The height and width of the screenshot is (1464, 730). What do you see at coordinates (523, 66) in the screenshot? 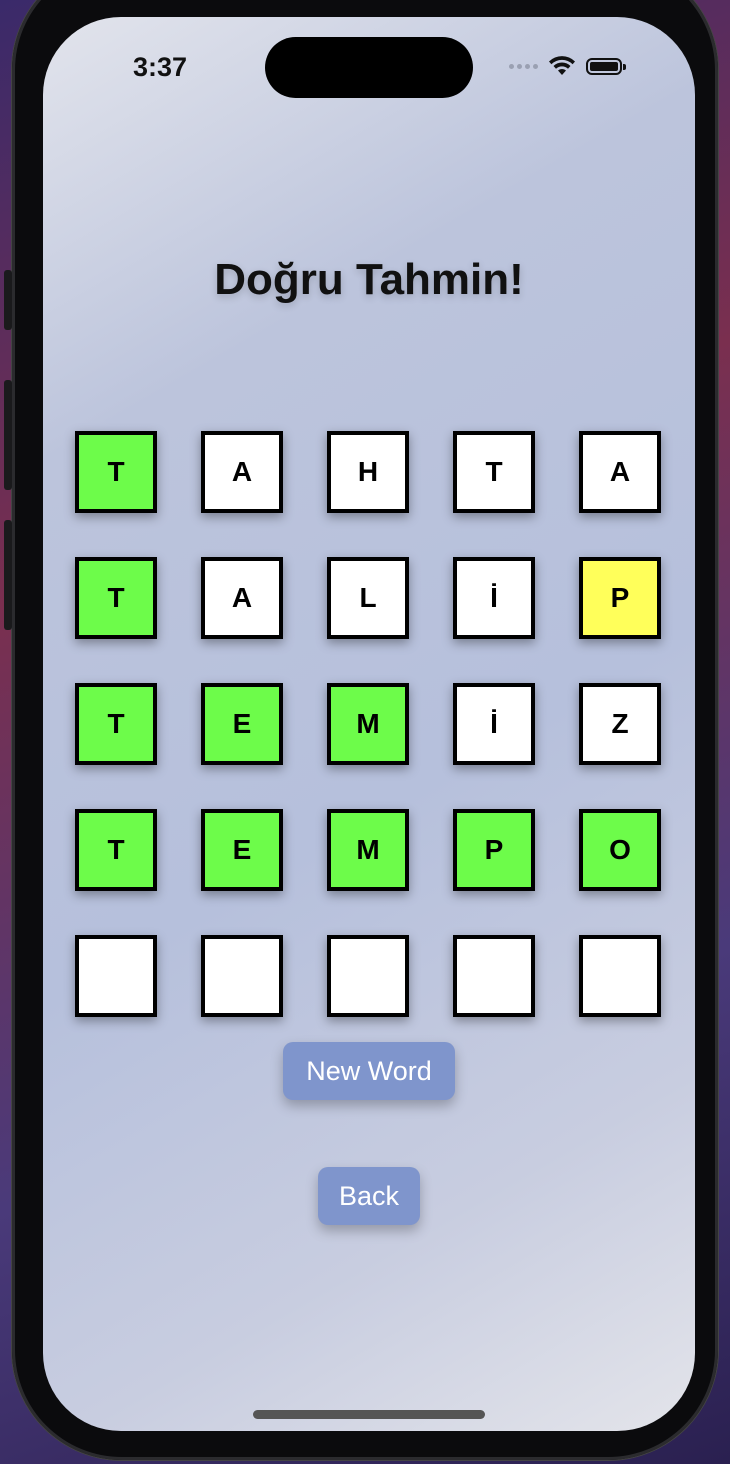
I see `cellular-dots-icon` at bounding box center [523, 66].